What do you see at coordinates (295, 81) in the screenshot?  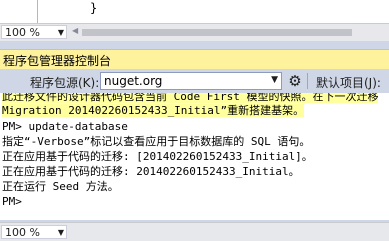 I see `gear-icon: ⚙` at bounding box center [295, 81].